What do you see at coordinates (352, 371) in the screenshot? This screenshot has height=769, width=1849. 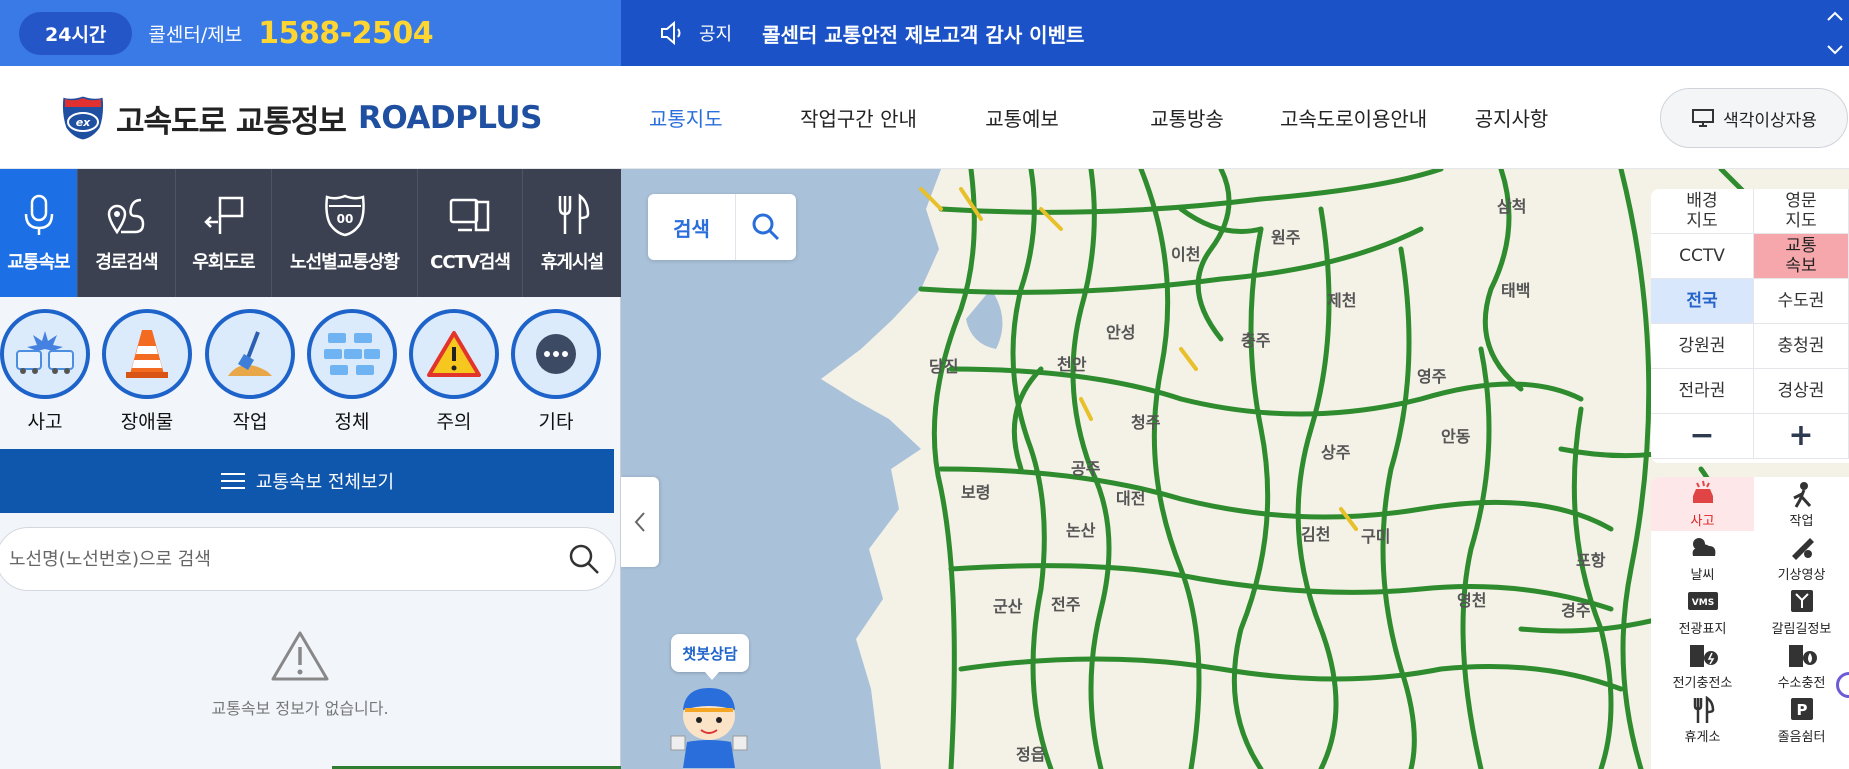 I see `category-congestion: 정체` at bounding box center [352, 371].